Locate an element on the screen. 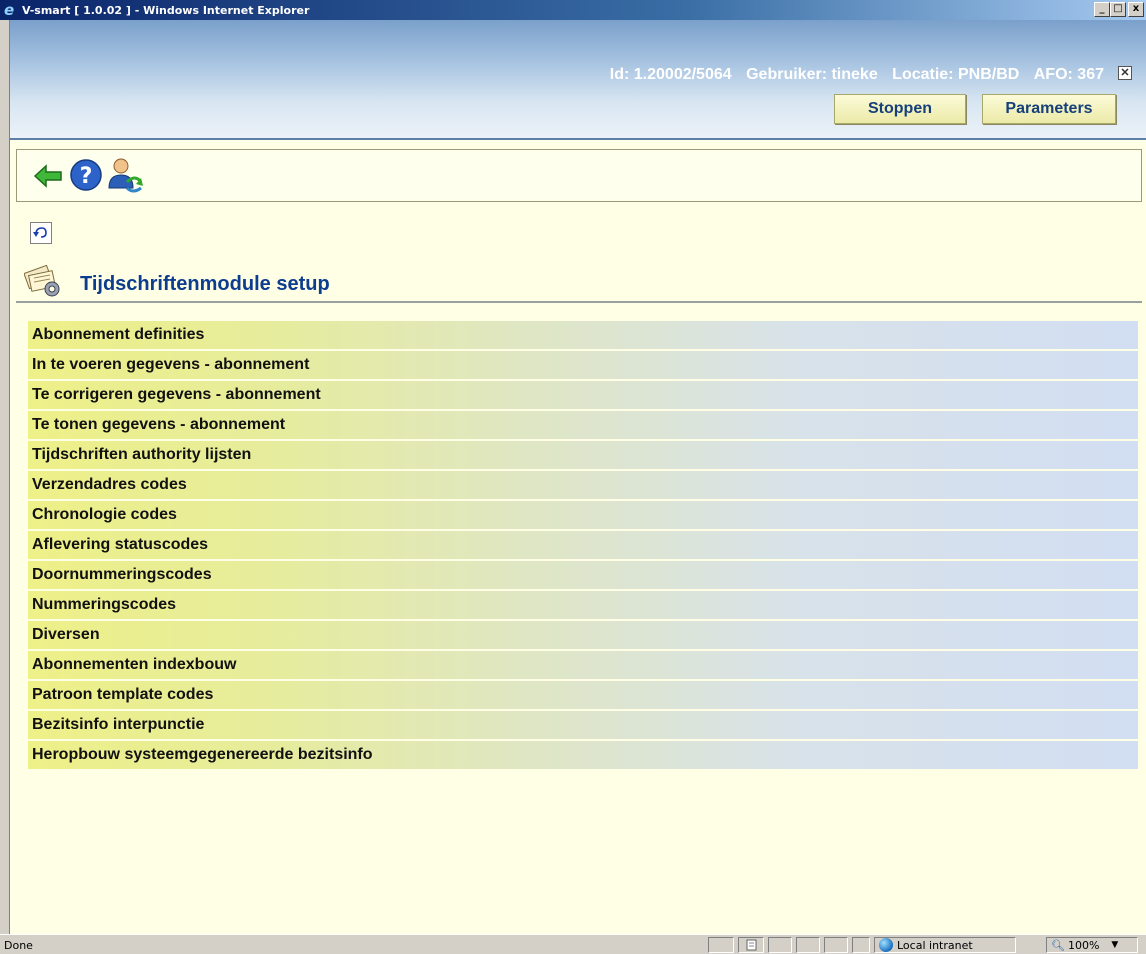 This screenshot has height=954, width=1146. menu-item-in-te-voeren-gegevens: In te voeren gegevens - abonnement is located at coordinates (583, 365).